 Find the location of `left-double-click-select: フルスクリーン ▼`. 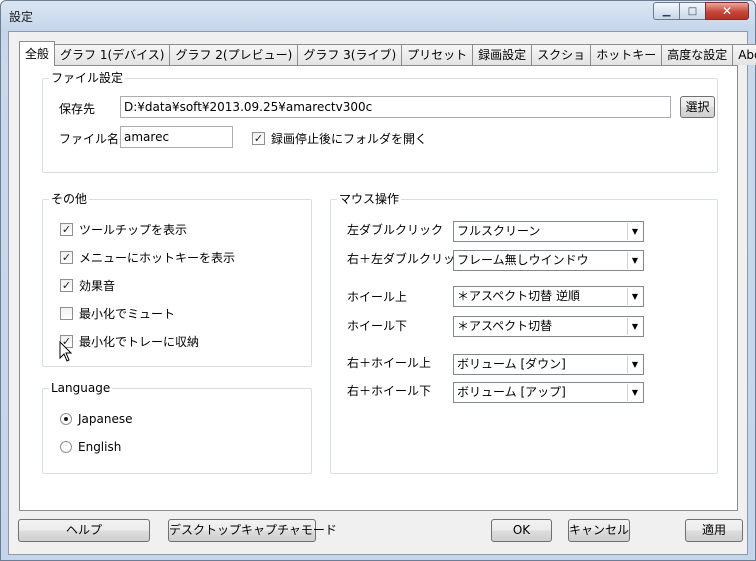

left-double-click-select: フルスクリーン ▼ is located at coordinates (548, 231).